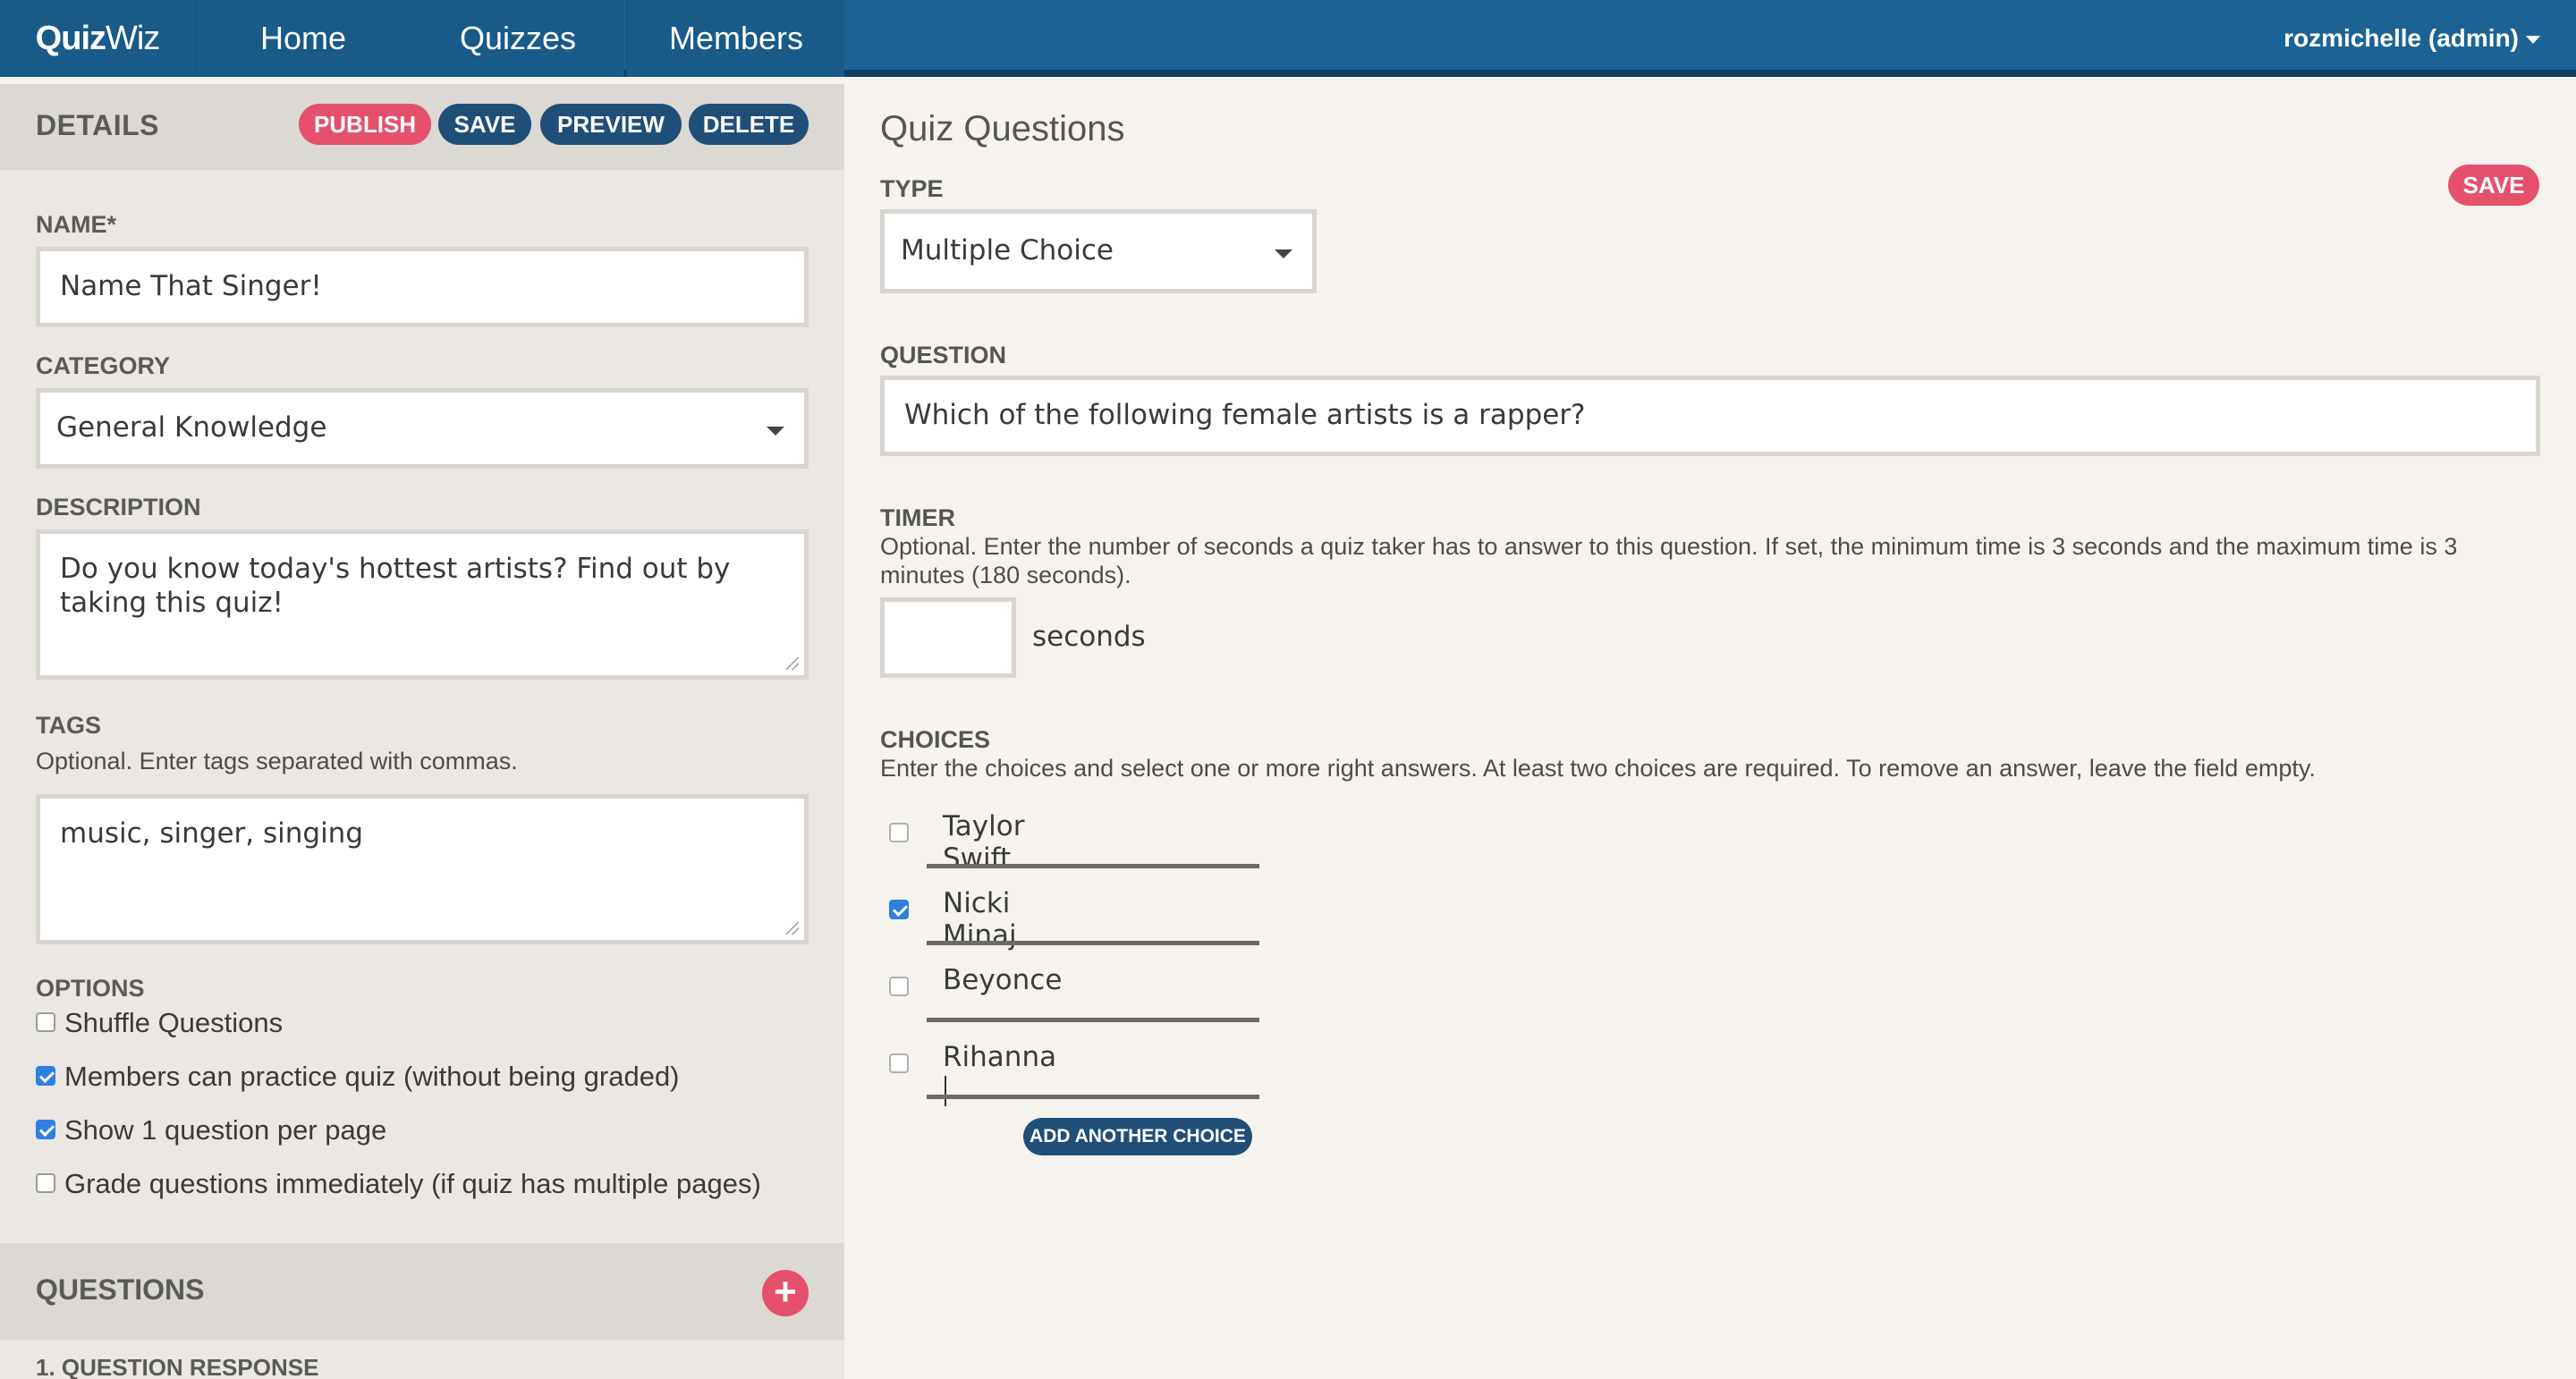 Image resolution: width=2576 pixels, height=1379 pixels. Describe the element at coordinates (1002, 980) in the screenshot. I see `choice-input: Beyonce` at that location.